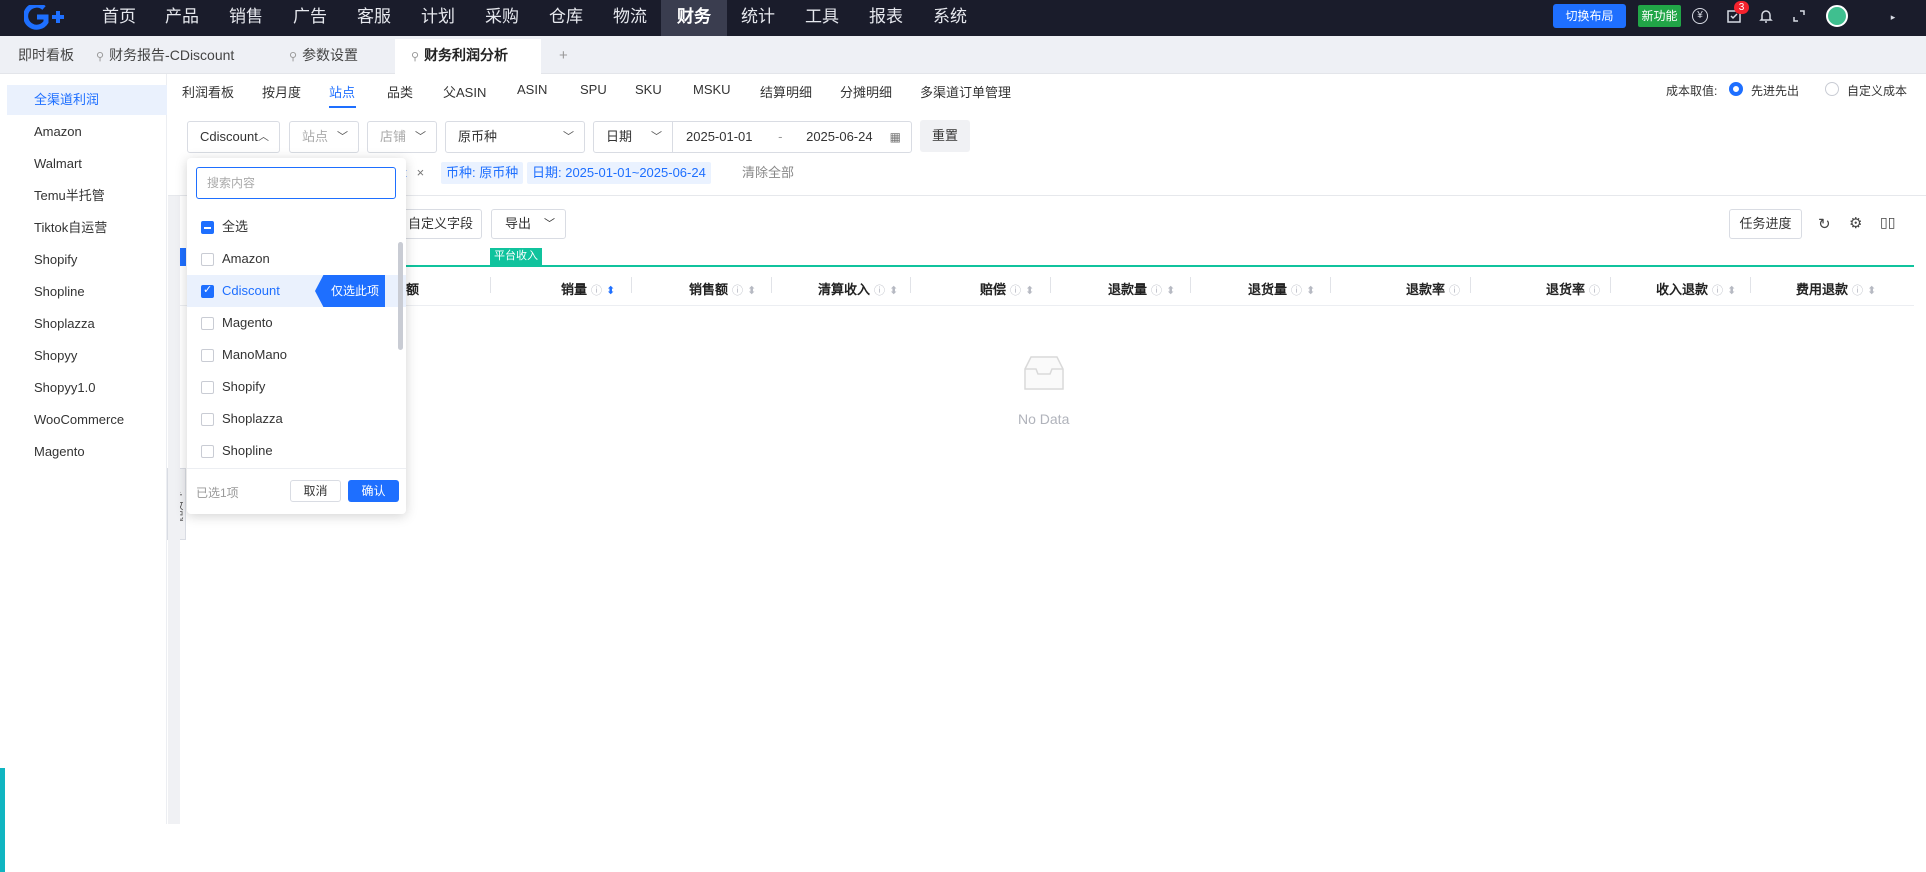  Describe the element at coordinates (566, 18) in the screenshot. I see `nav-item-warehouse: 仓库` at that location.